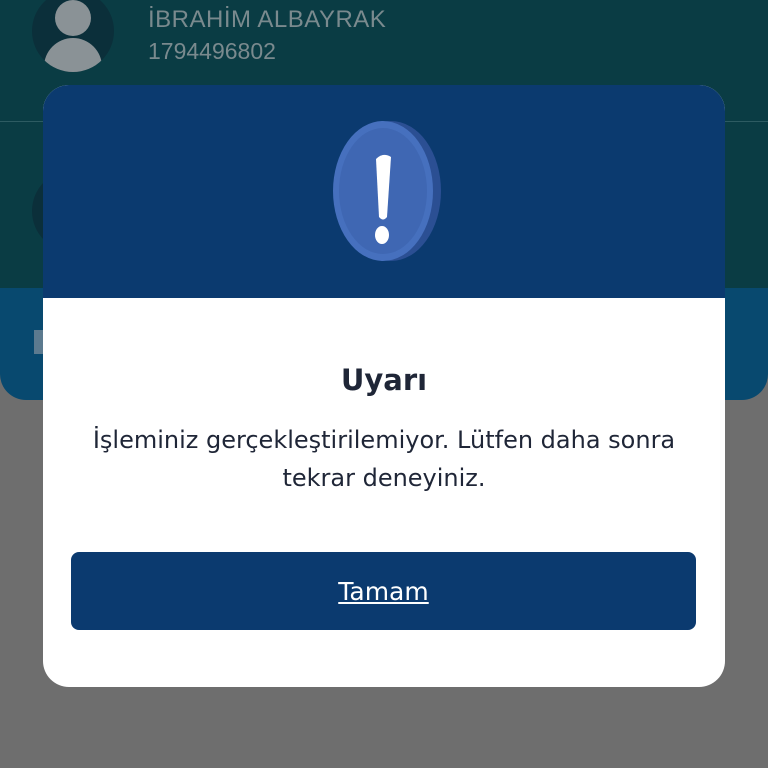 Image resolution: width=768 pixels, height=768 pixels. Describe the element at coordinates (212, 51) in the screenshot. I see `contact-number: 1794496802` at that location.